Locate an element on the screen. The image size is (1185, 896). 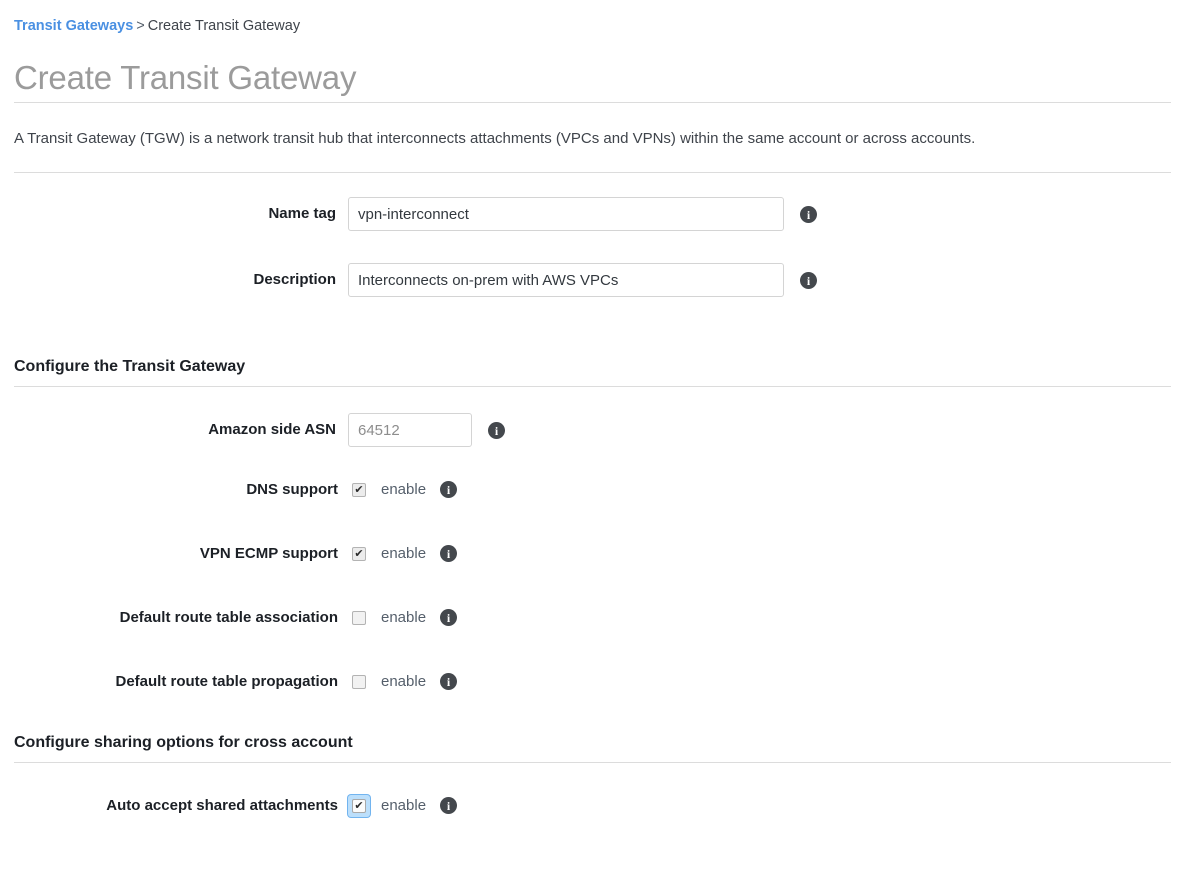
description-label: Description is located at coordinates (294, 279).